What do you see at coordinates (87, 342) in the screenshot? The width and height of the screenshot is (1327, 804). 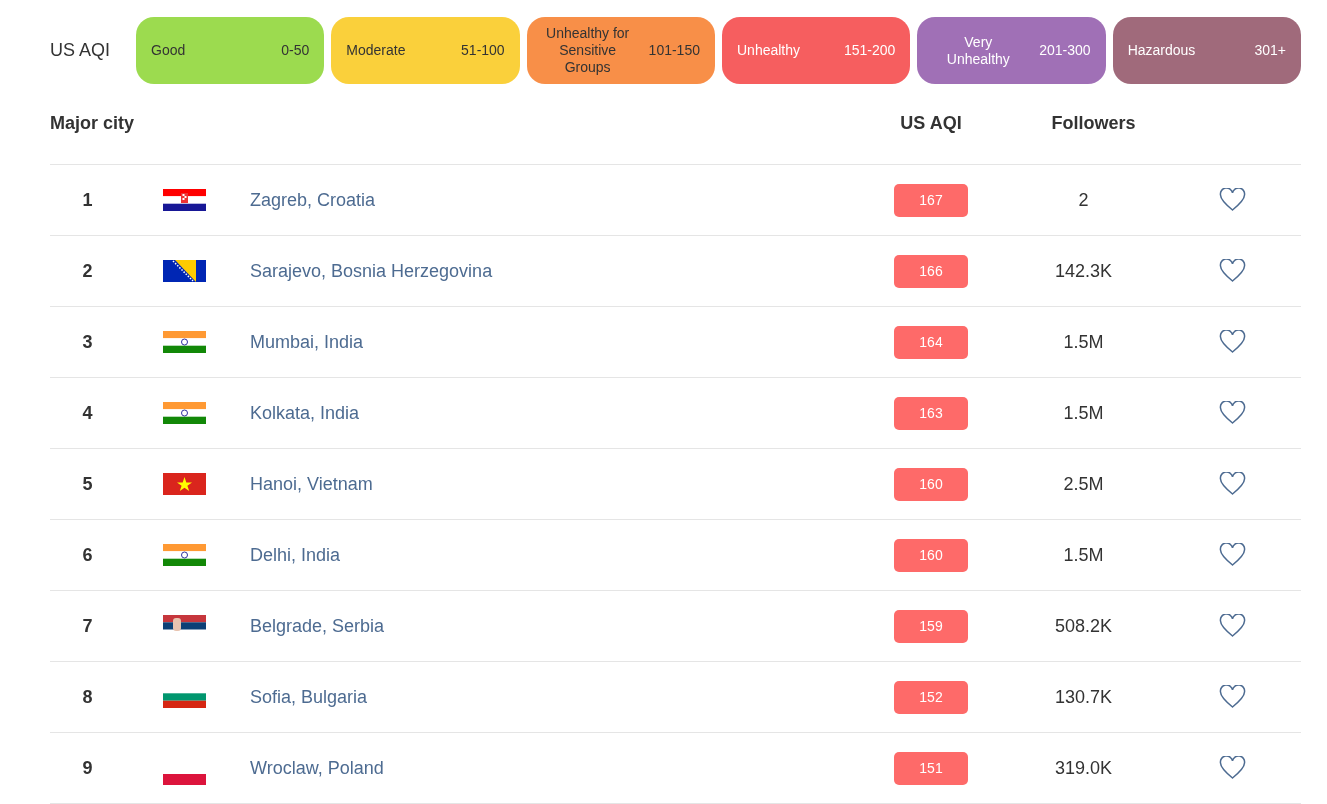 I see `rank-number: 3` at bounding box center [87, 342].